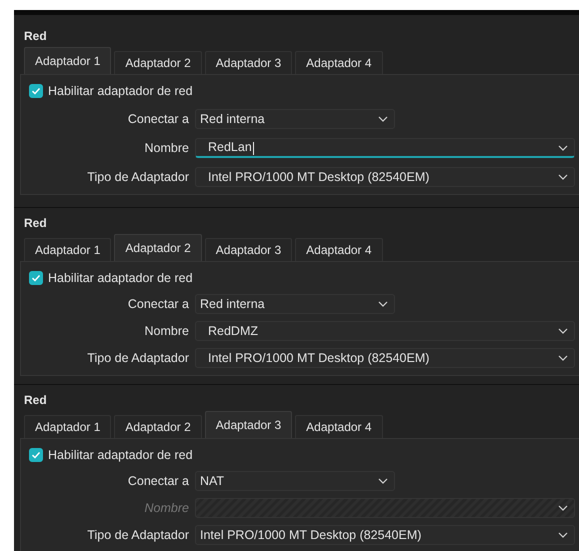 Image resolution: width=579 pixels, height=551 pixels. Describe the element at coordinates (295, 481) in the screenshot. I see `dropdown: NAT` at that location.